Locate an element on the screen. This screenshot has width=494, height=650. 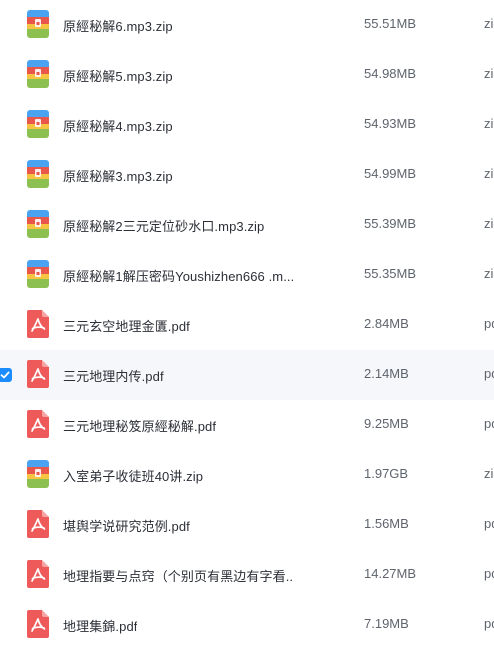
file-name: 三元玄空地理金匱.pdf is located at coordinates (126, 325).